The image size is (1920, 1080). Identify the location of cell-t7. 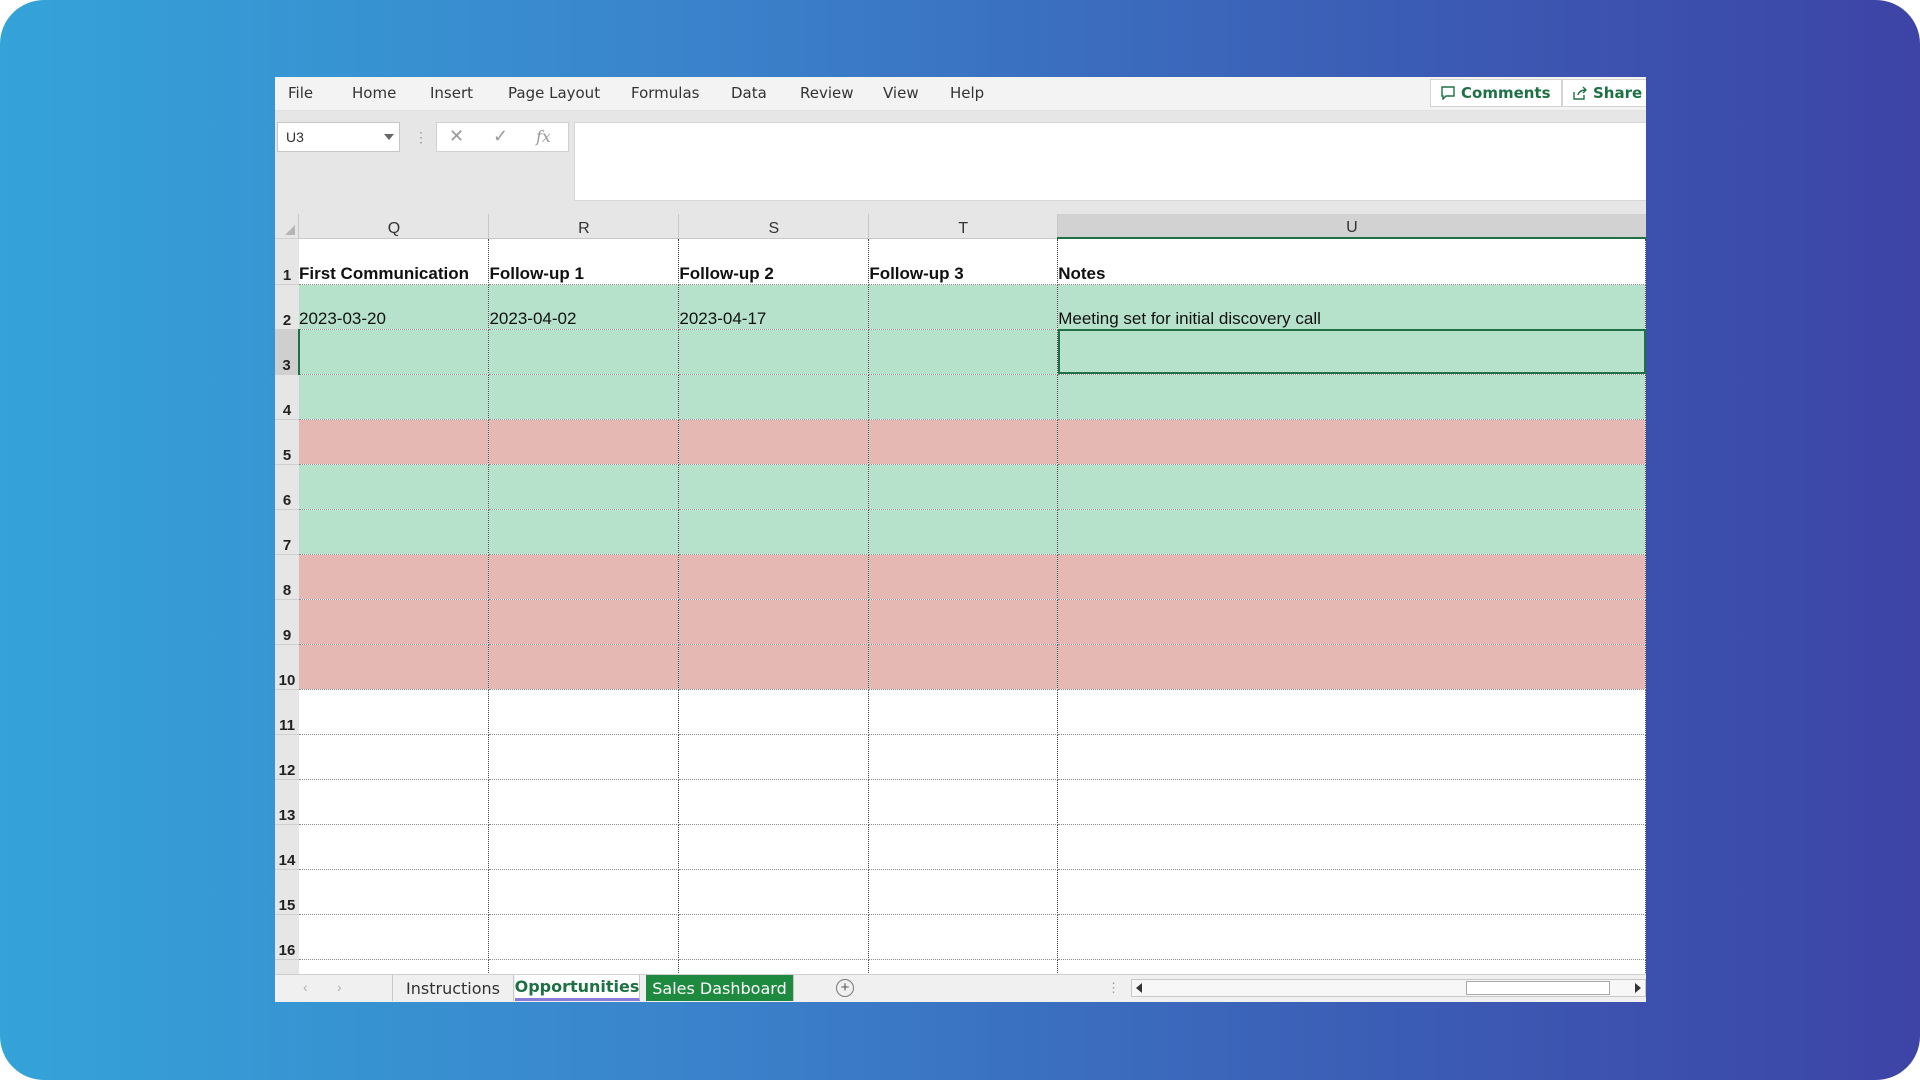
(963, 532).